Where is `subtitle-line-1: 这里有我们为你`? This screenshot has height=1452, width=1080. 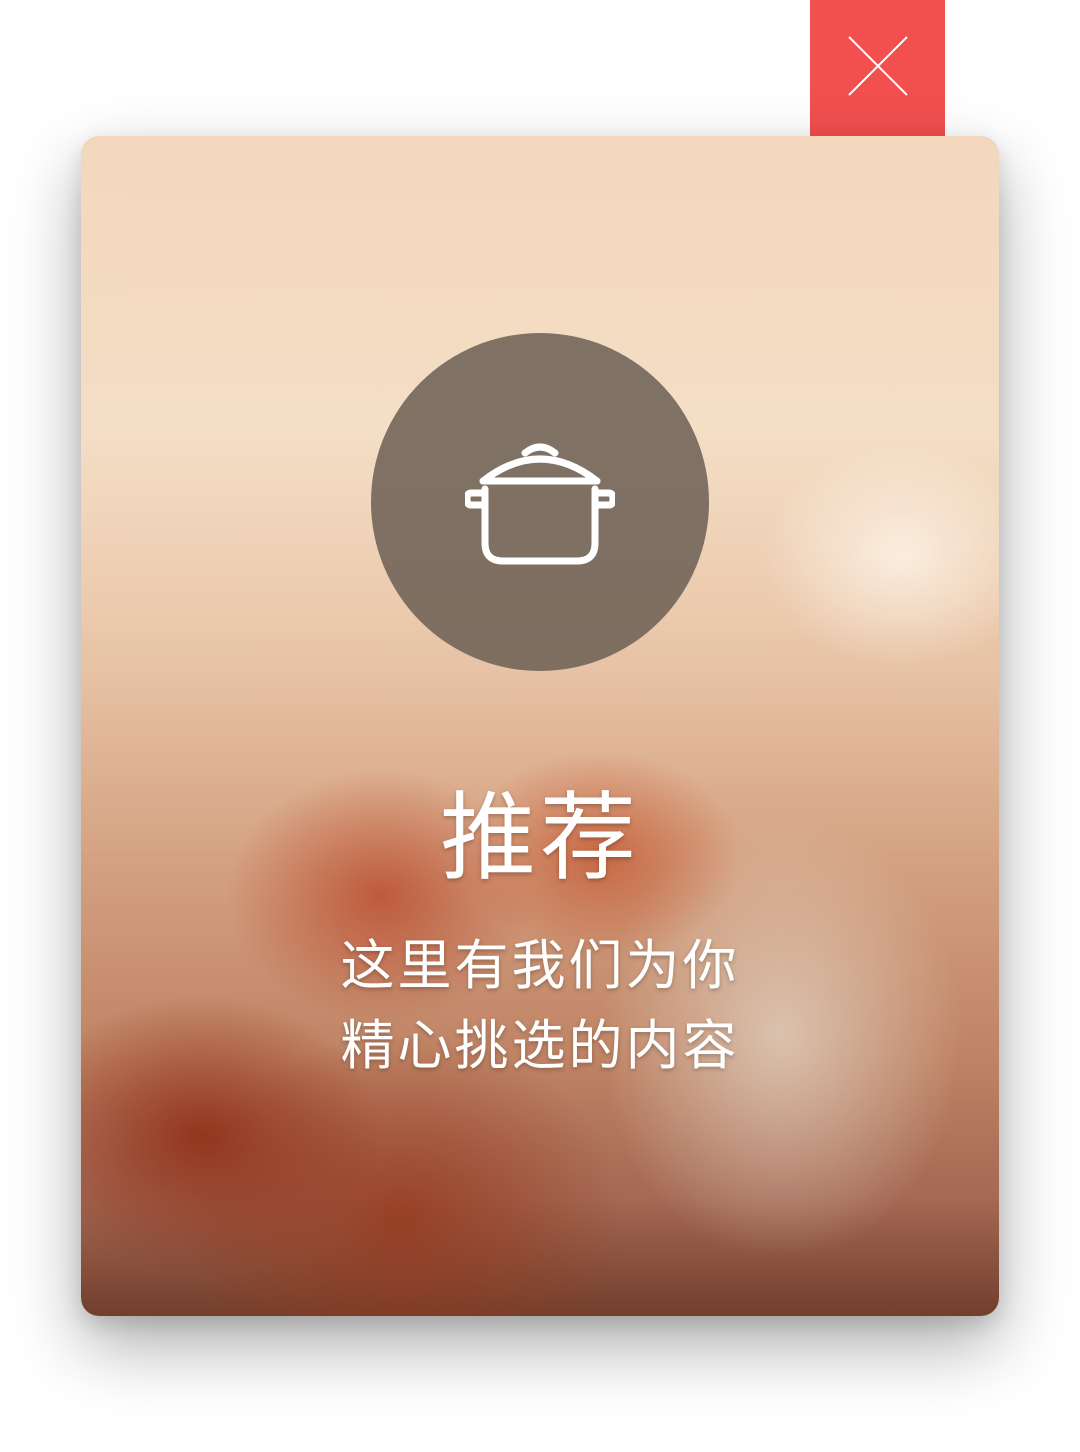
subtitle-line-1: 这里有我们为你 is located at coordinates (540, 965).